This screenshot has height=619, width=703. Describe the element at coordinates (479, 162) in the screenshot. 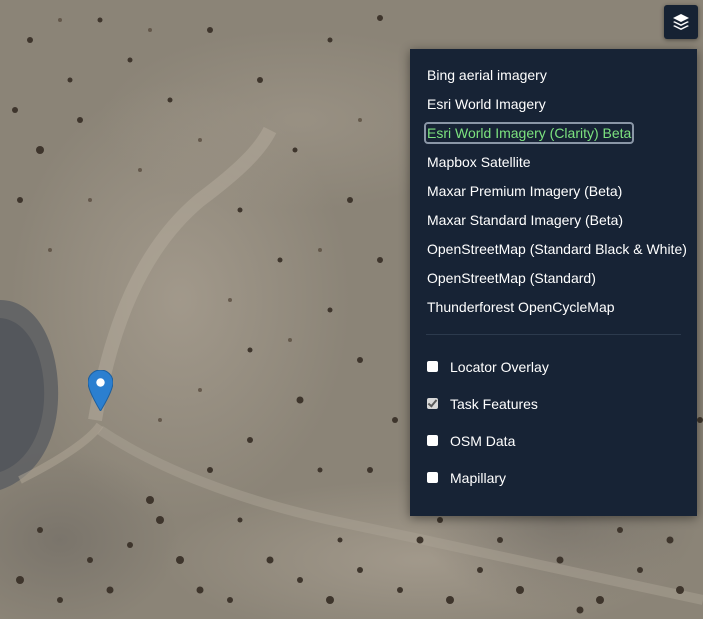

I see `base-layer-label: Mapbox Satellite` at that location.